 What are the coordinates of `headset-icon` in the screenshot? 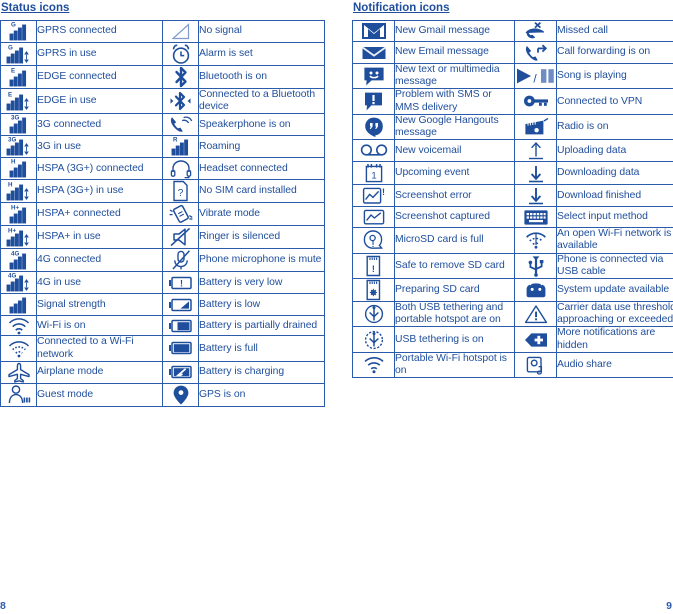 It's located at (181, 168).